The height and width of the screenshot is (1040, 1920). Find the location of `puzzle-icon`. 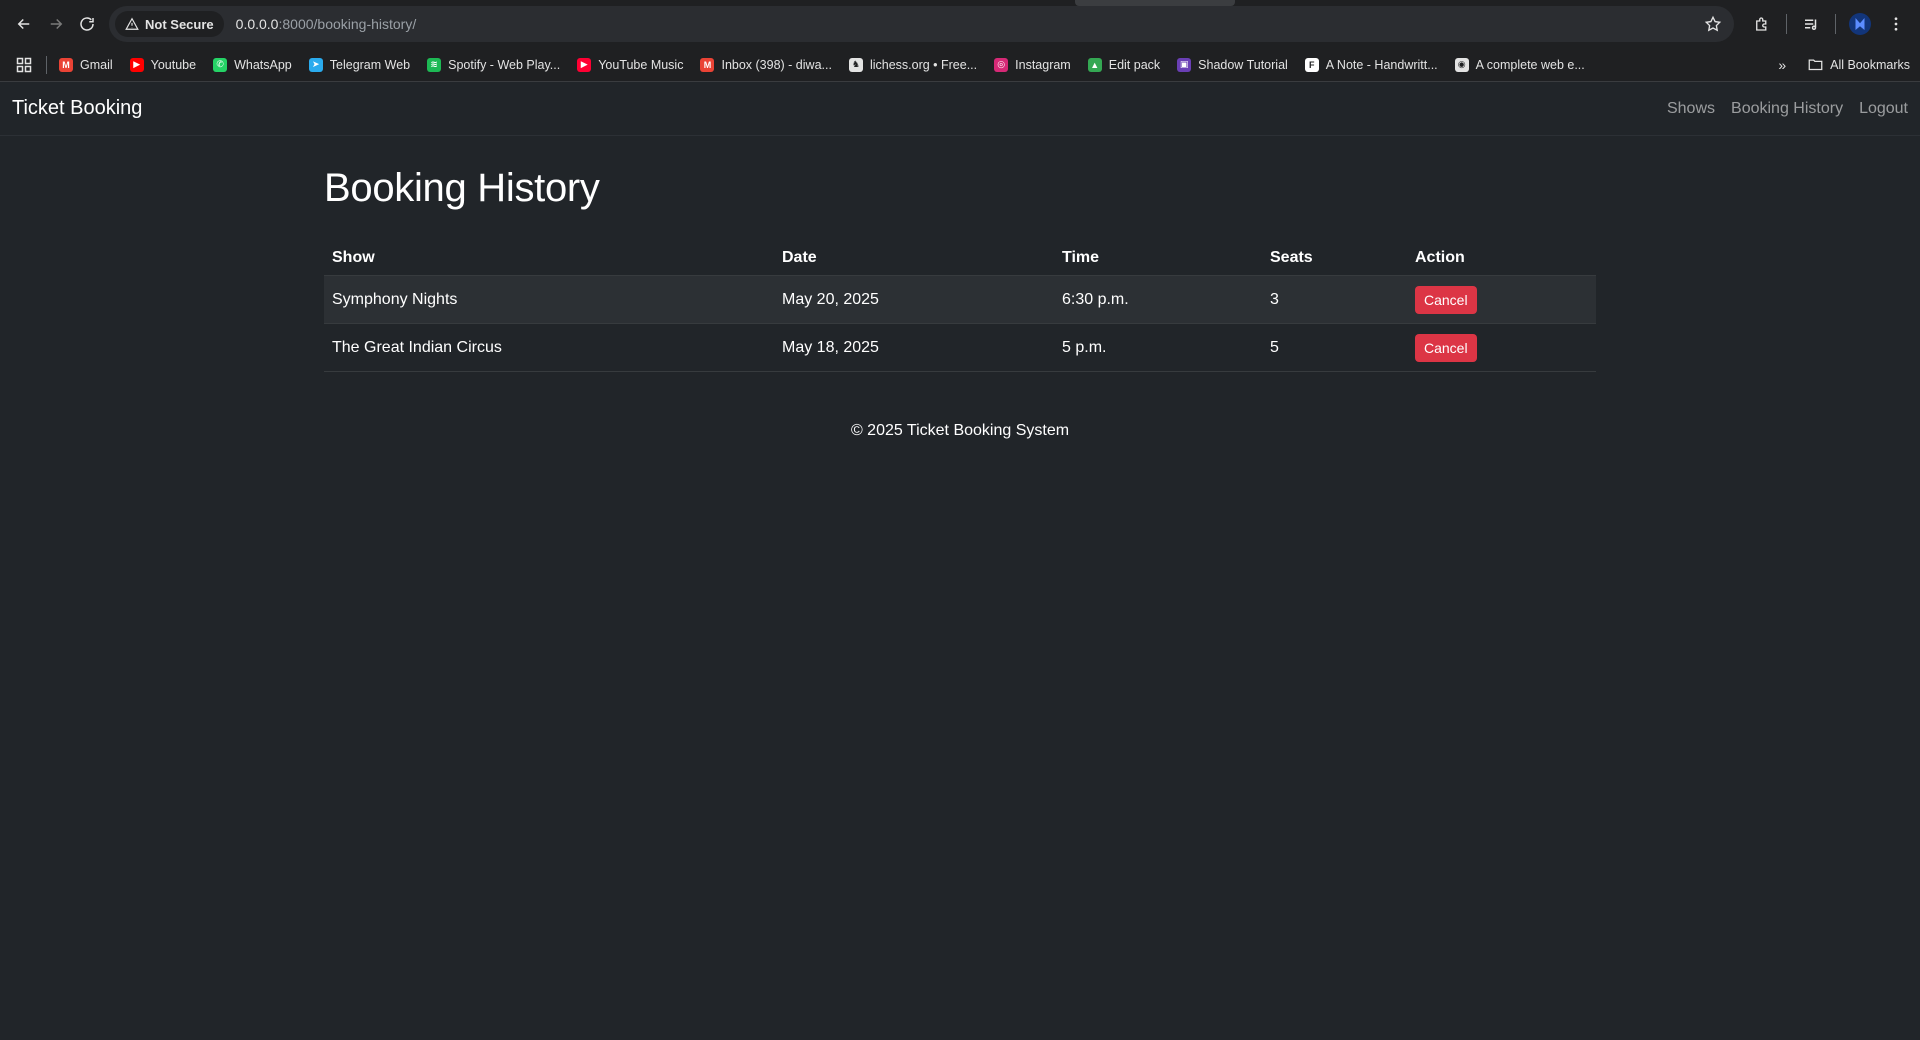

puzzle-icon is located at coordinates (1761, 24).